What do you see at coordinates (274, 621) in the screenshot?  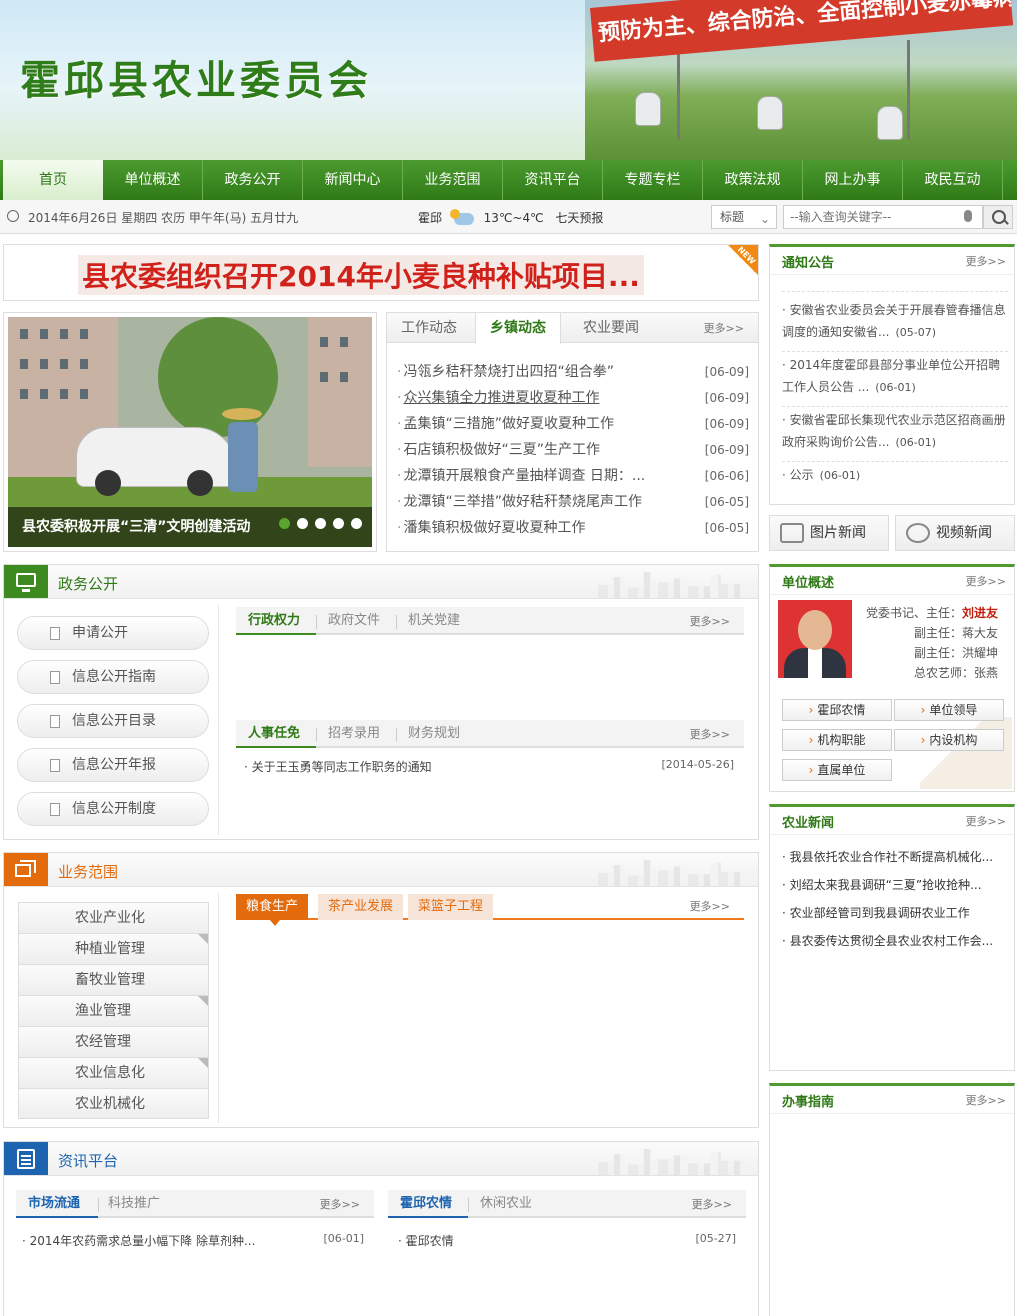 I see `tab-admin-power: 行政权力` at bounding box center [274, 621].